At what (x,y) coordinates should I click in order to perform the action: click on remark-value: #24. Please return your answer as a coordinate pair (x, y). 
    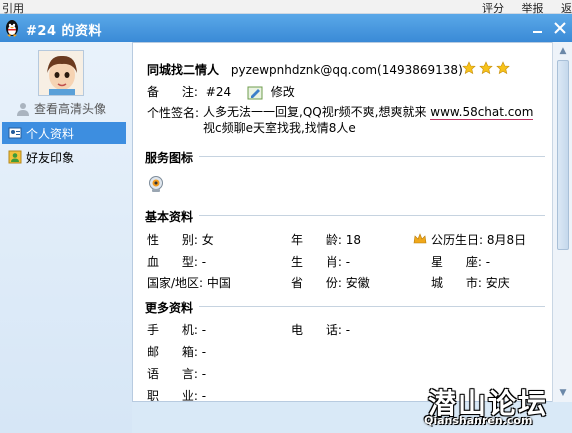
    Looking at the image, I should click on (218, 92).